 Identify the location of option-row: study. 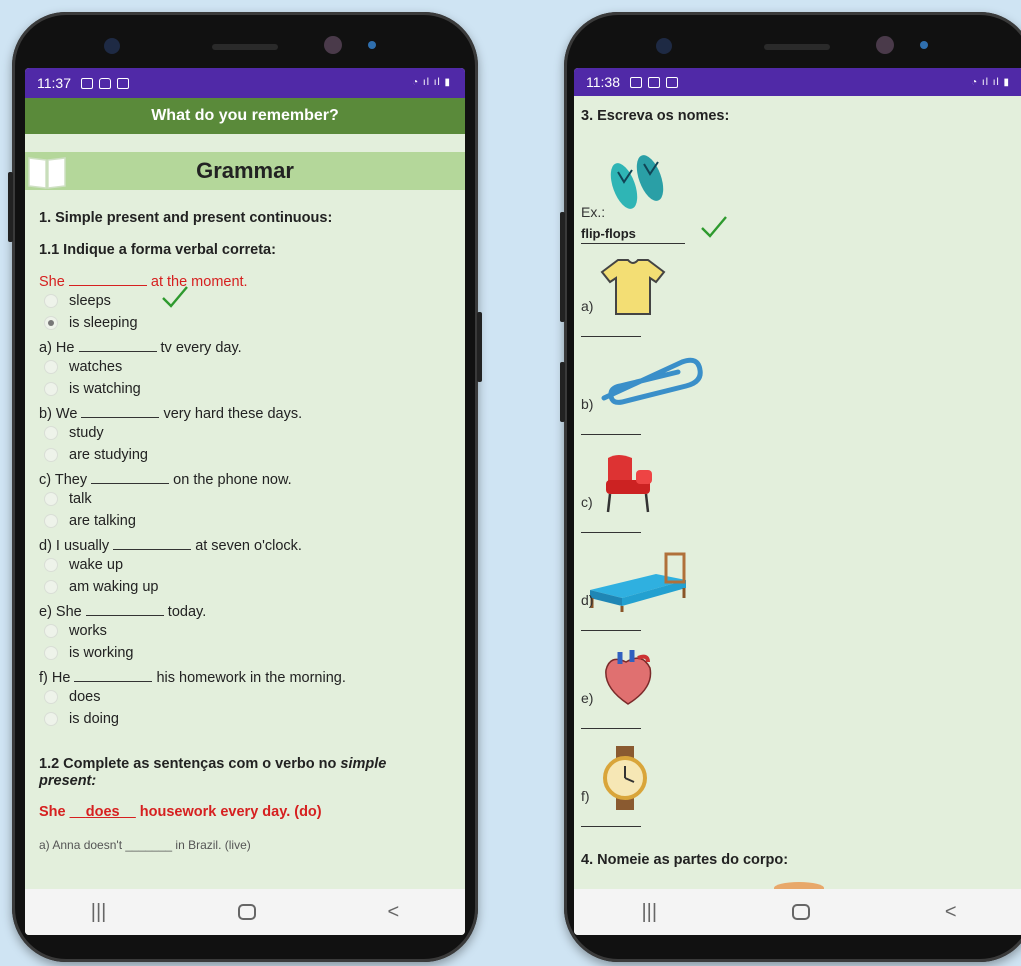
(246, 433).